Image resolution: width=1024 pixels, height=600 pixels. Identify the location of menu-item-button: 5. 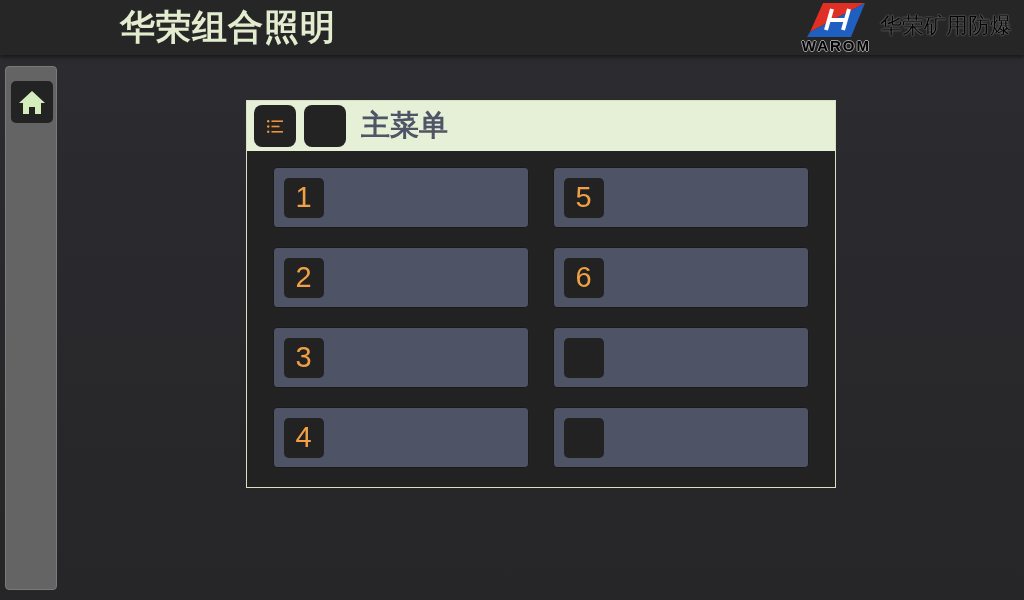
(680, 197).